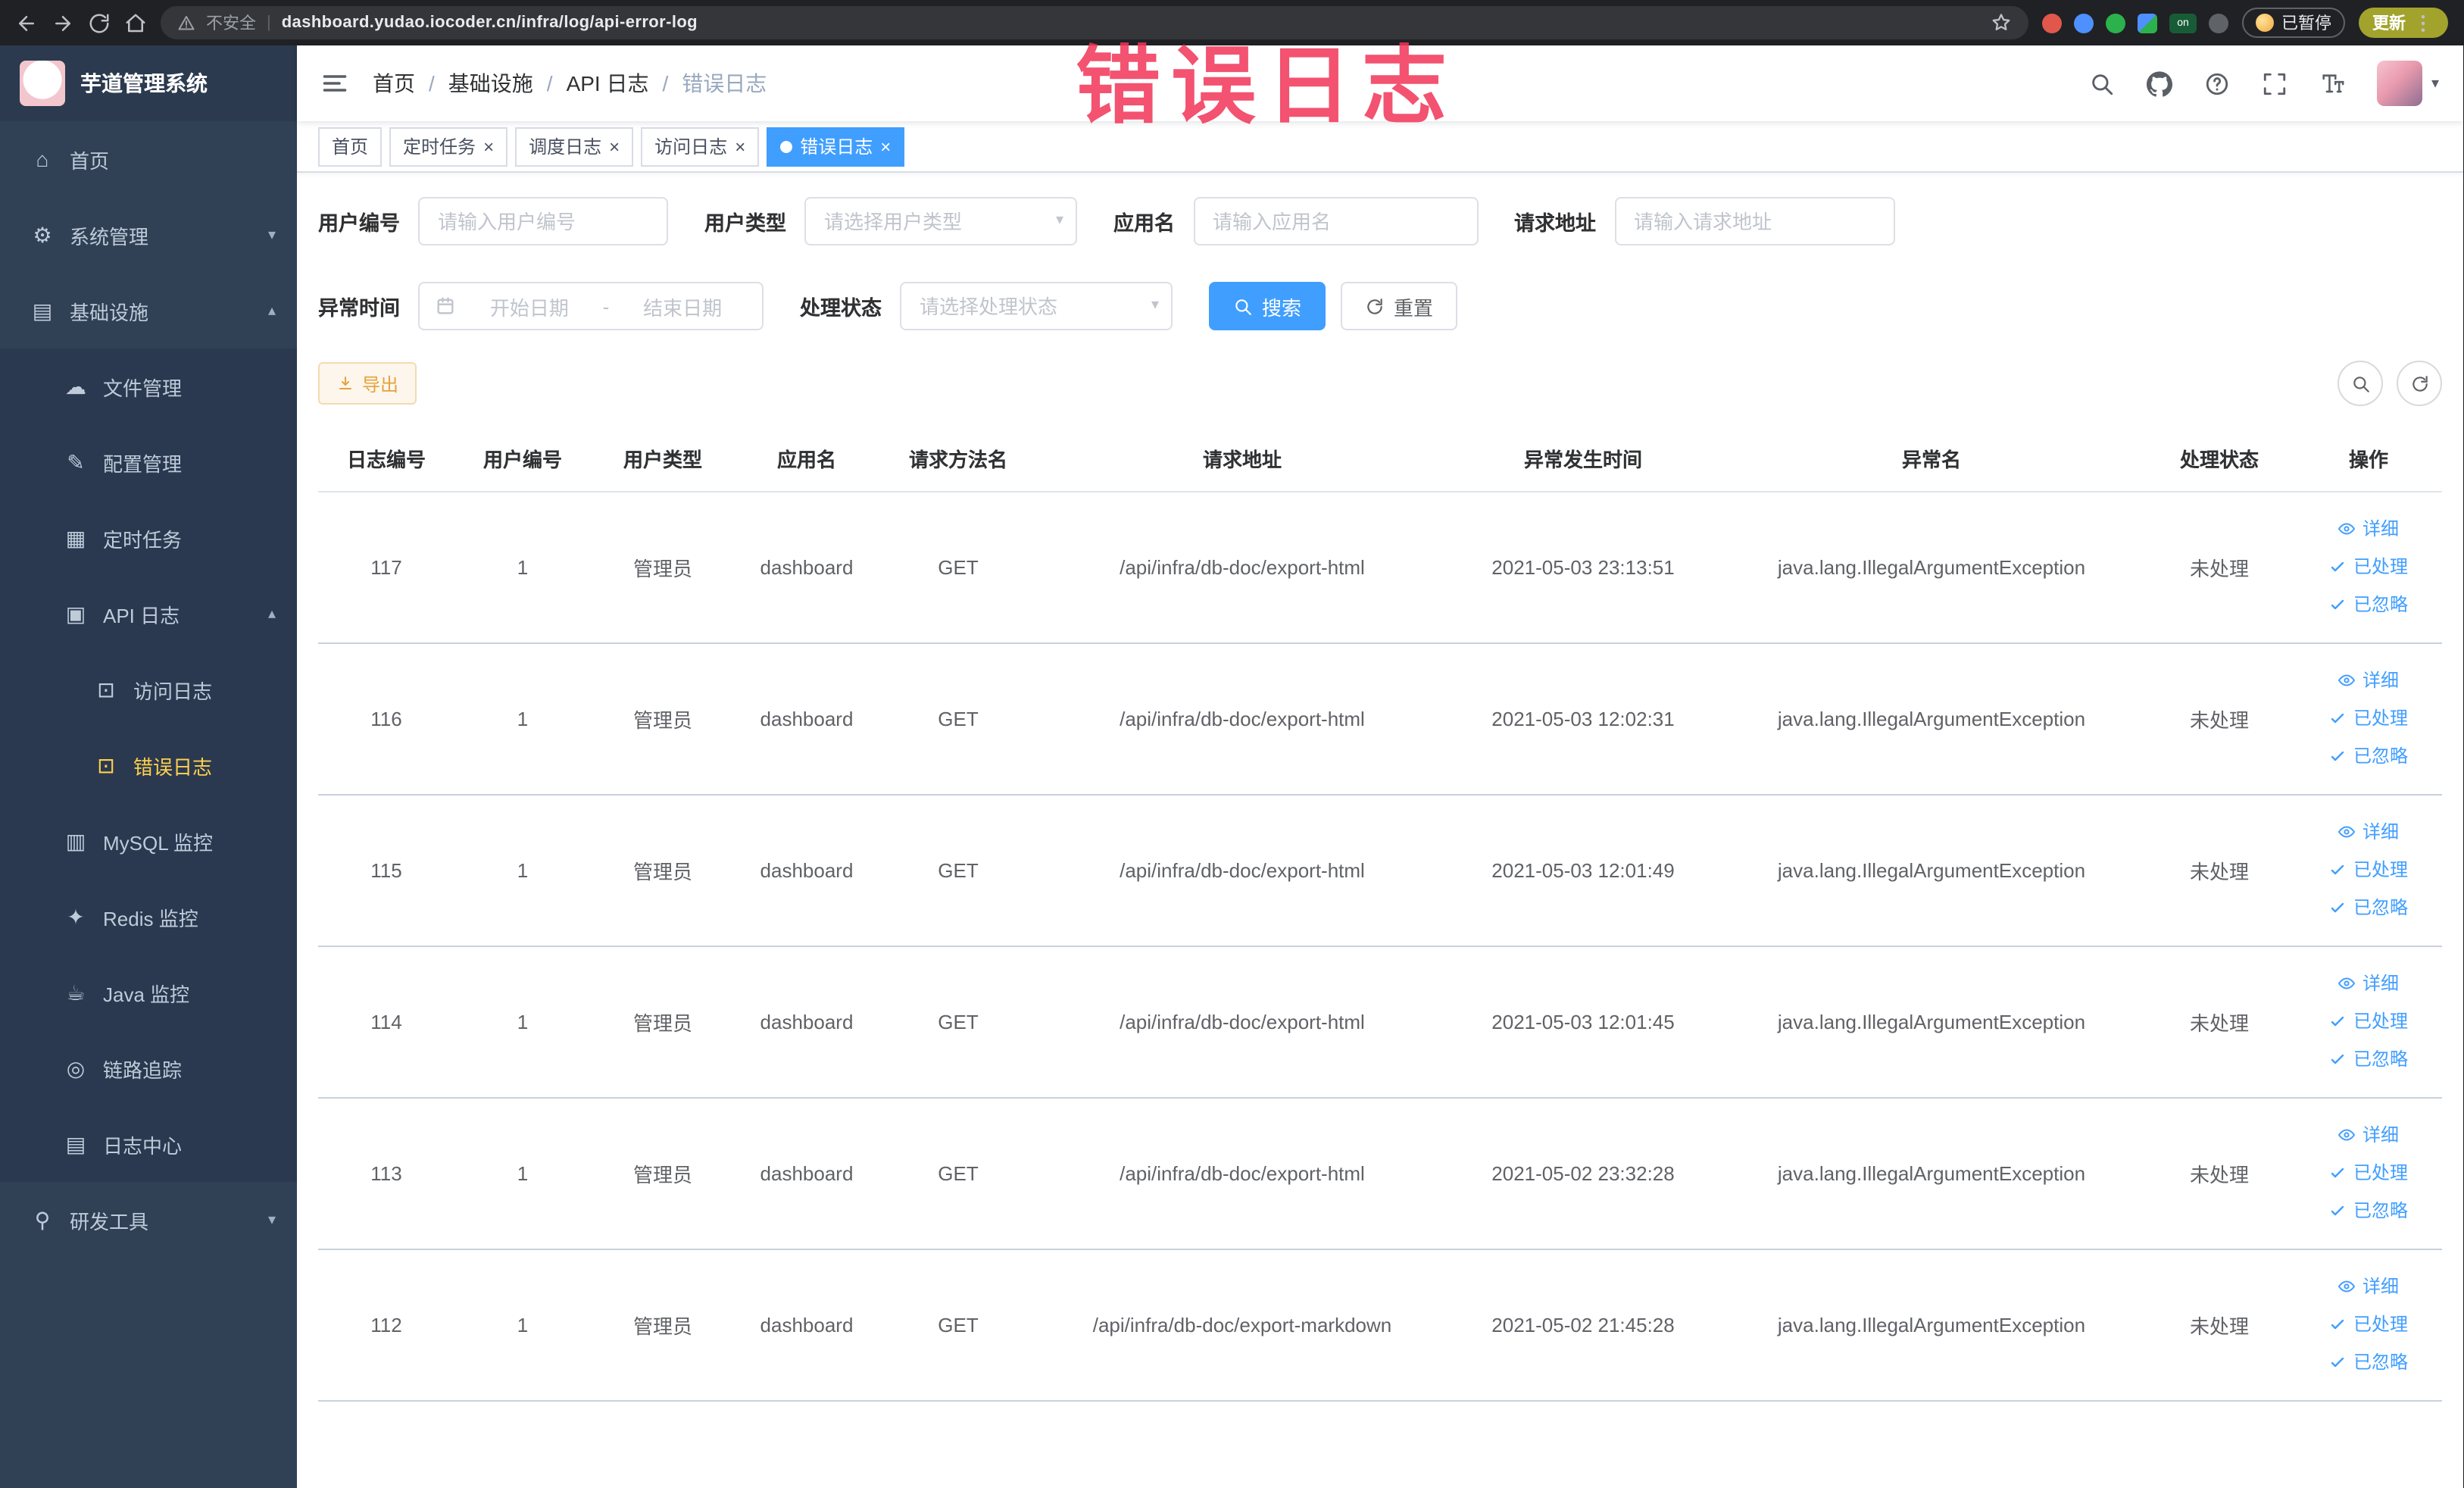  Describe the element at coordinates (26, 22) in the screenshot. I see `browser-back-icon` at that location.